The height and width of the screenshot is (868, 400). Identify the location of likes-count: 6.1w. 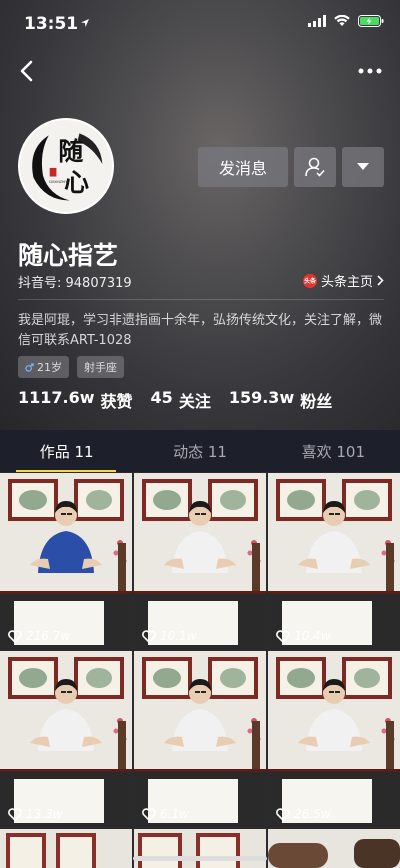
(165, 814).